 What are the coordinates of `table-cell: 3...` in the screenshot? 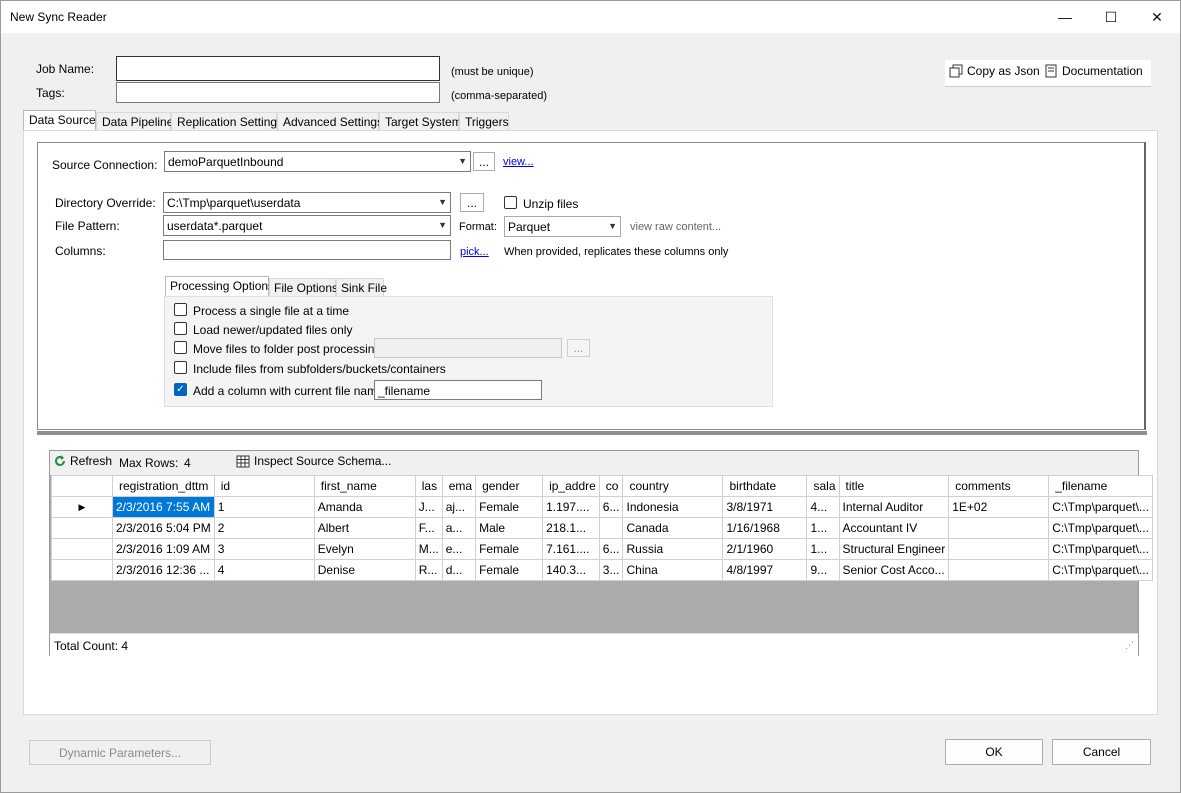 It's located at (611, 570).